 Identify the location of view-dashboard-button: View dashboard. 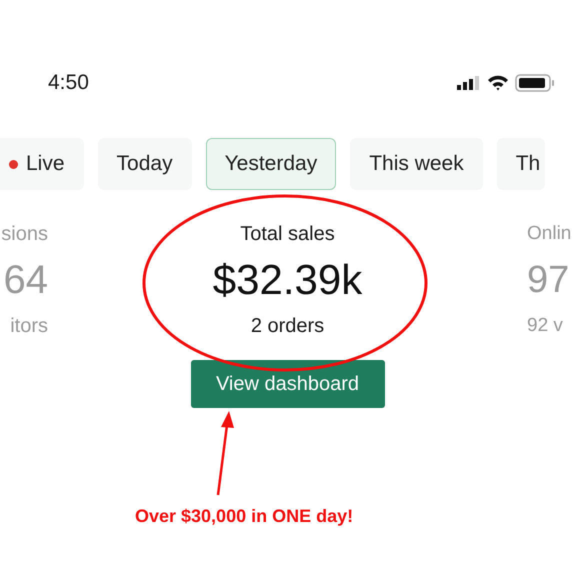
(287, 384).